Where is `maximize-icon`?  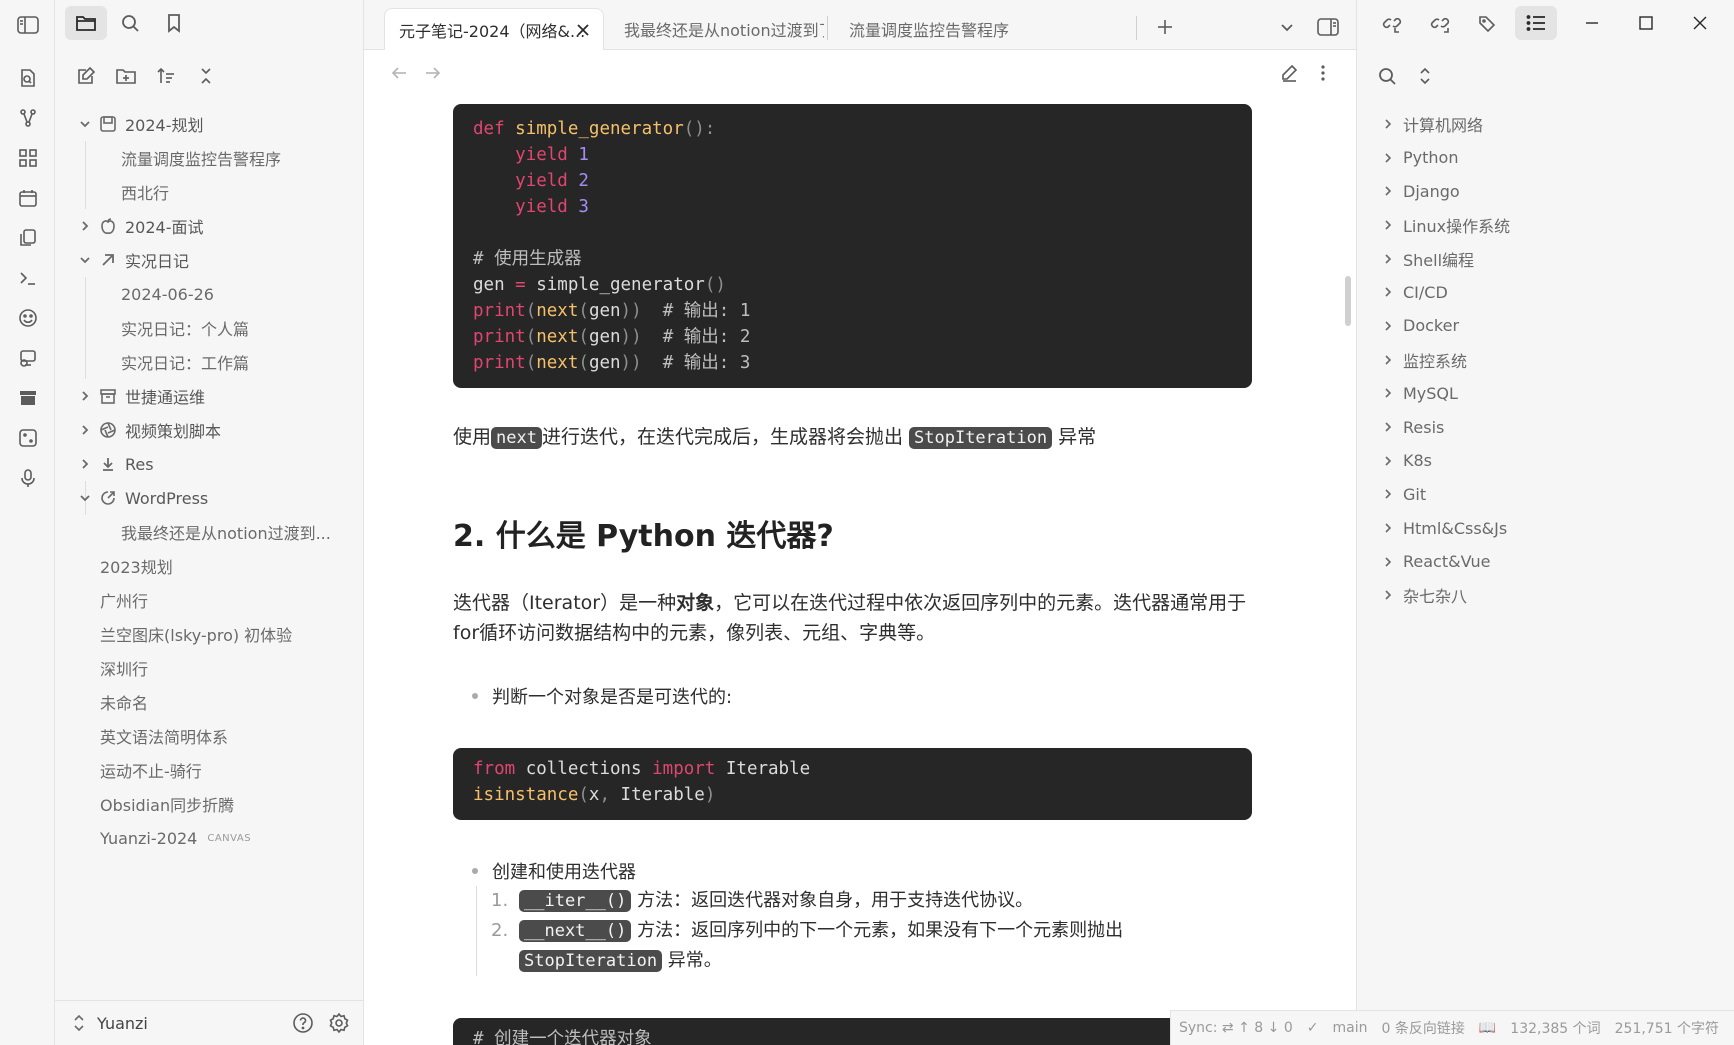
maximize-icon is located at coordinates (1646, 23).